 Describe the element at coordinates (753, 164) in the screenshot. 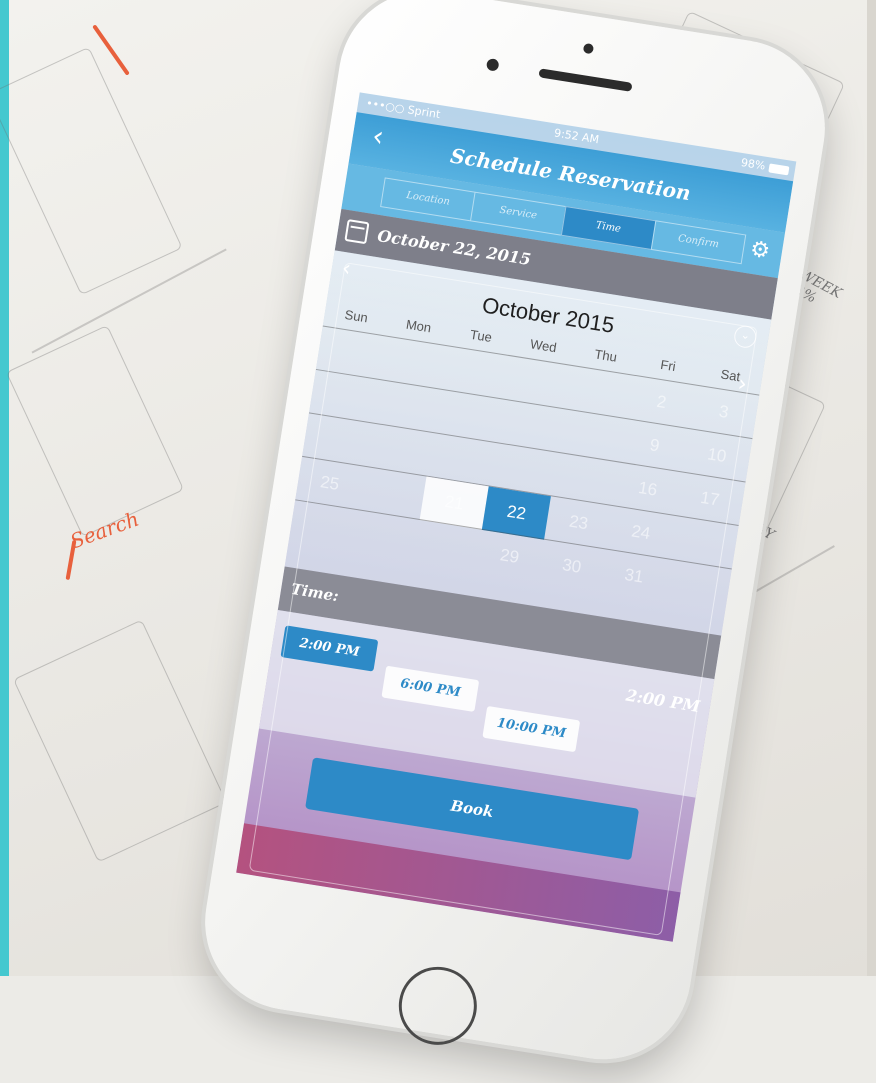

I see `battery-percent: 98%` at that location.